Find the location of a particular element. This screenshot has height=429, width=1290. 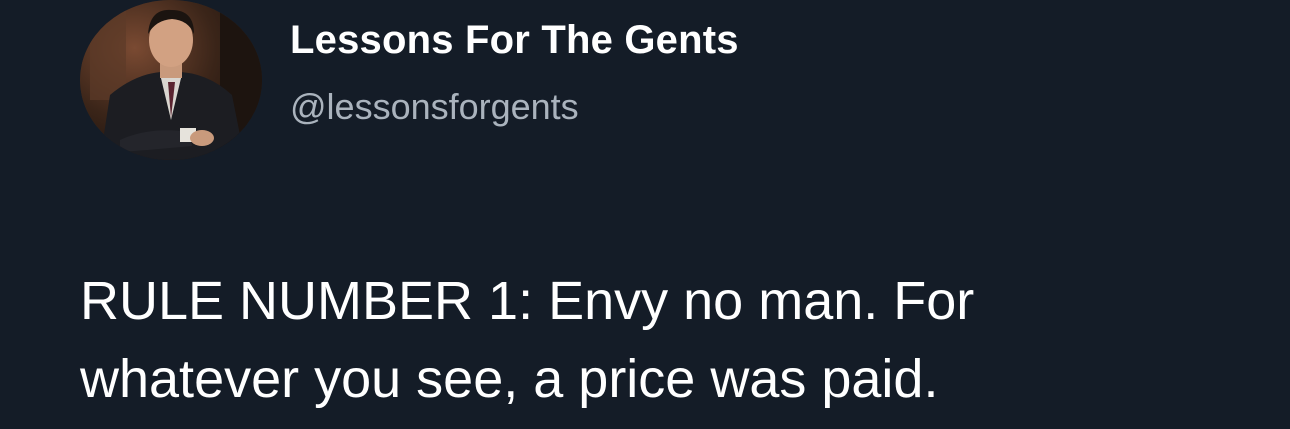

author-display-name: Lessons For The Gents is located at coordinates (514, 40).